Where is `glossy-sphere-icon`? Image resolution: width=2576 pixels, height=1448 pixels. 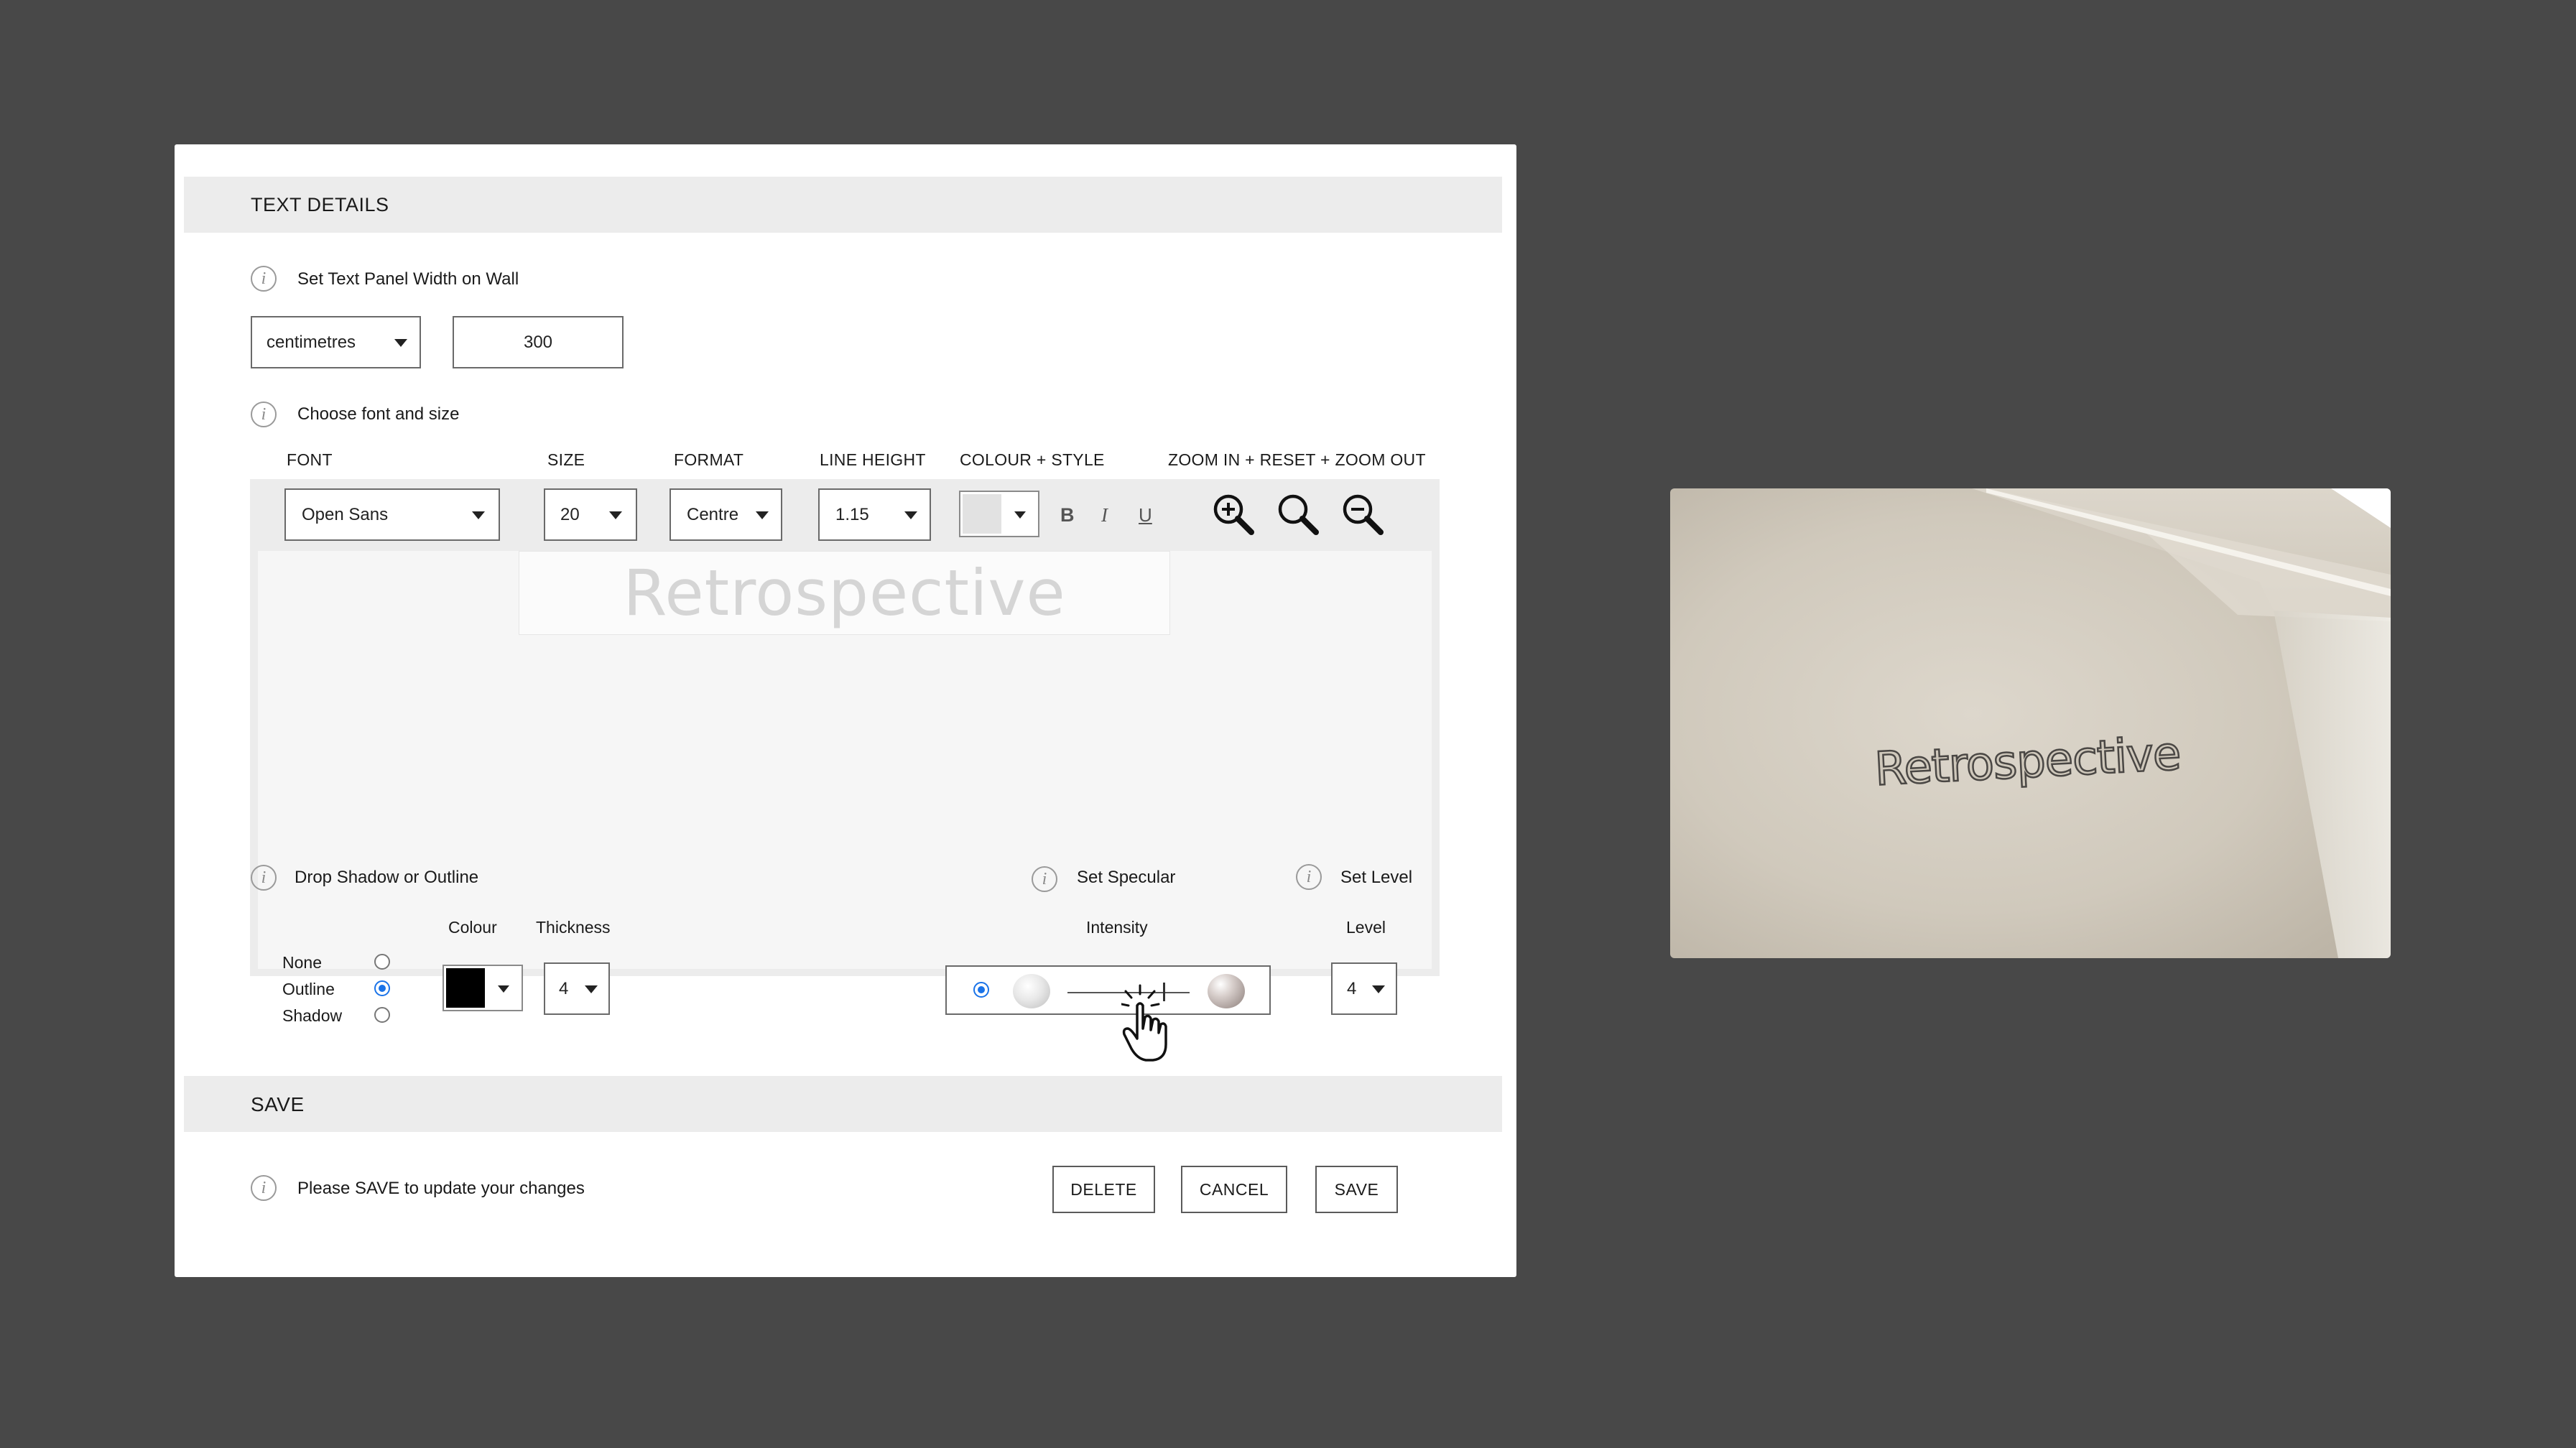 glossy-sphere-icon is located at coordinates (1226, 991).